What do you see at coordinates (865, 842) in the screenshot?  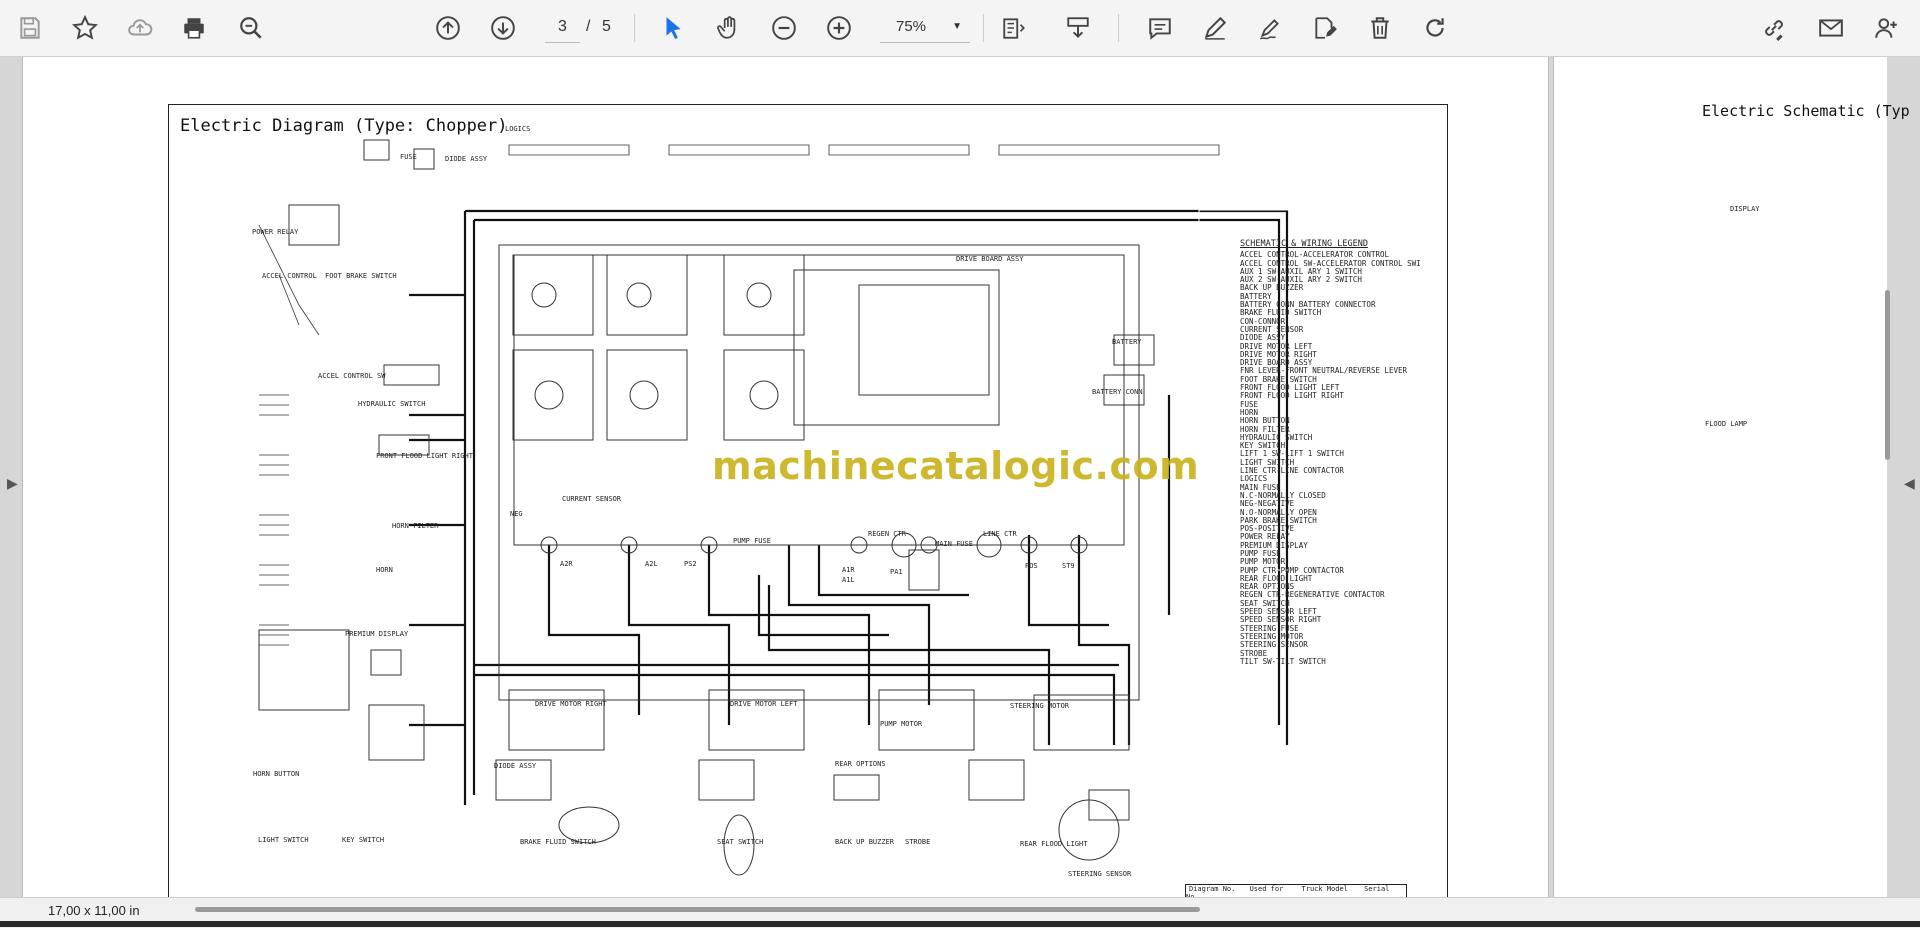 I see `label-back-up-buzzer: BACK UP BUZZER` at bounding box center [865, 842].